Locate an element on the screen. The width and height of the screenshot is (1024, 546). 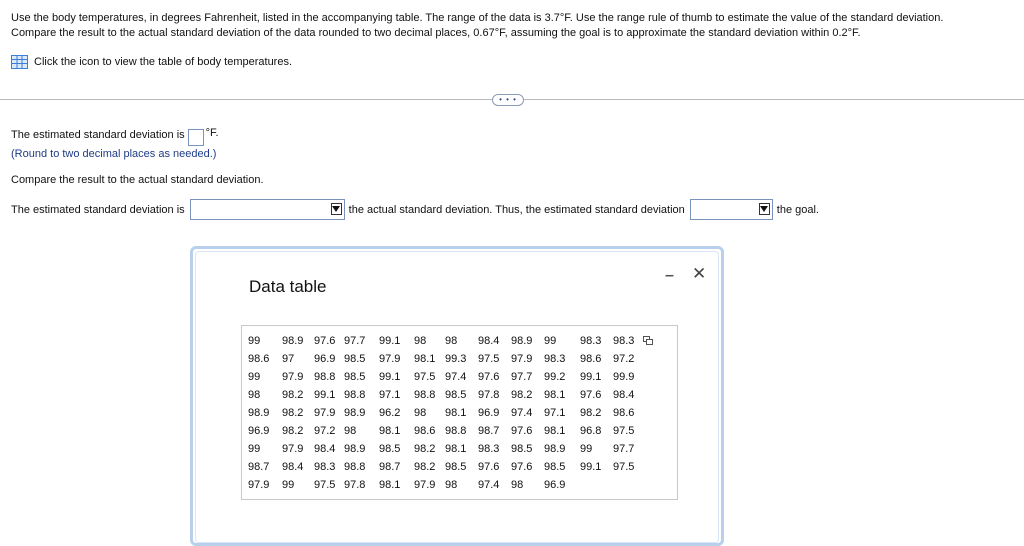
modal-title: Data table is located at coordinates (288, 286).